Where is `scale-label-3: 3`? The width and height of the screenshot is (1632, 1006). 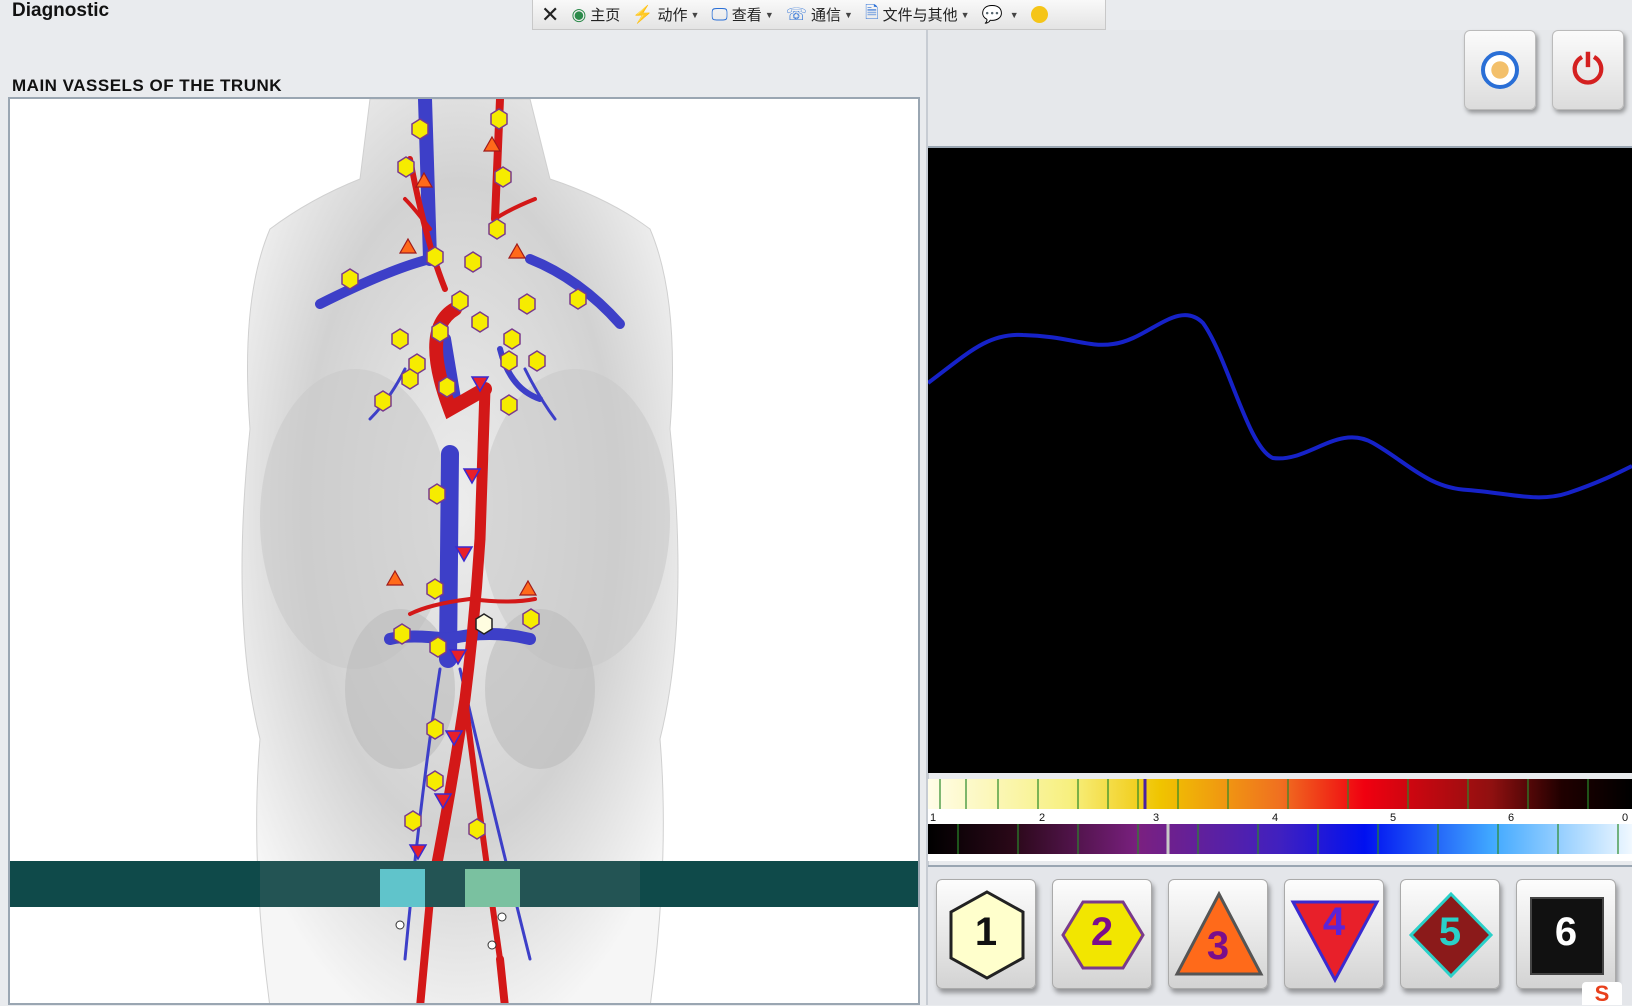
scale-label-3: 3 is located at coordinates (1156, 818).